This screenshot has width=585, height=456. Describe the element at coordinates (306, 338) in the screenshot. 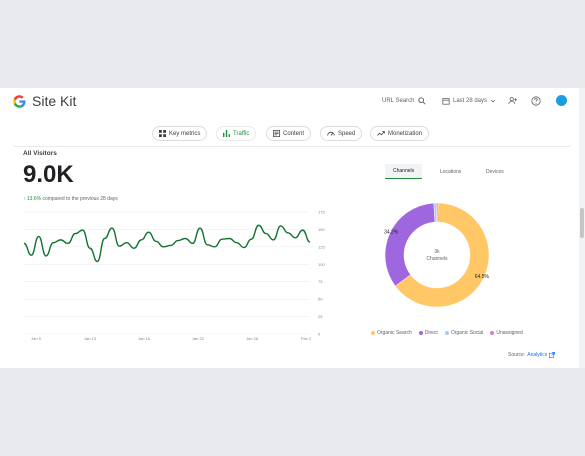

I see `x-tick-label: Feb 2` at that location.